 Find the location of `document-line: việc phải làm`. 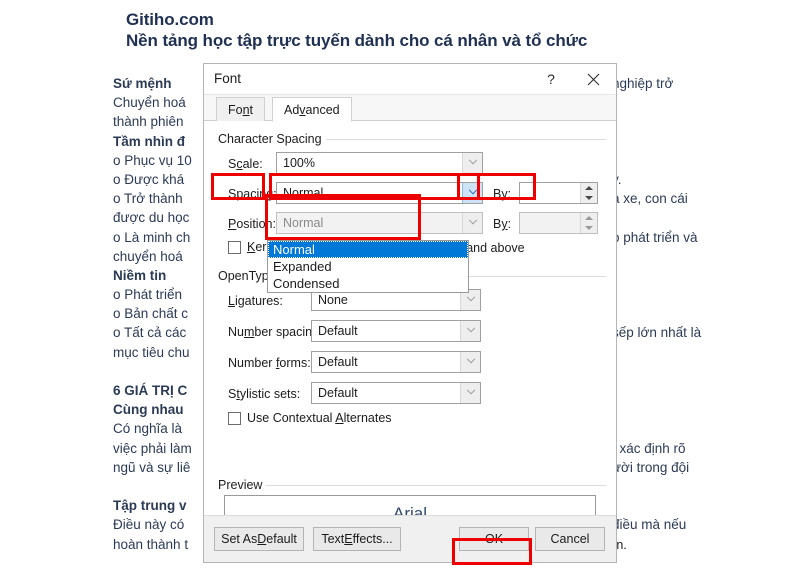

document-line: việc phải làm is located at coordinates (152, 448).